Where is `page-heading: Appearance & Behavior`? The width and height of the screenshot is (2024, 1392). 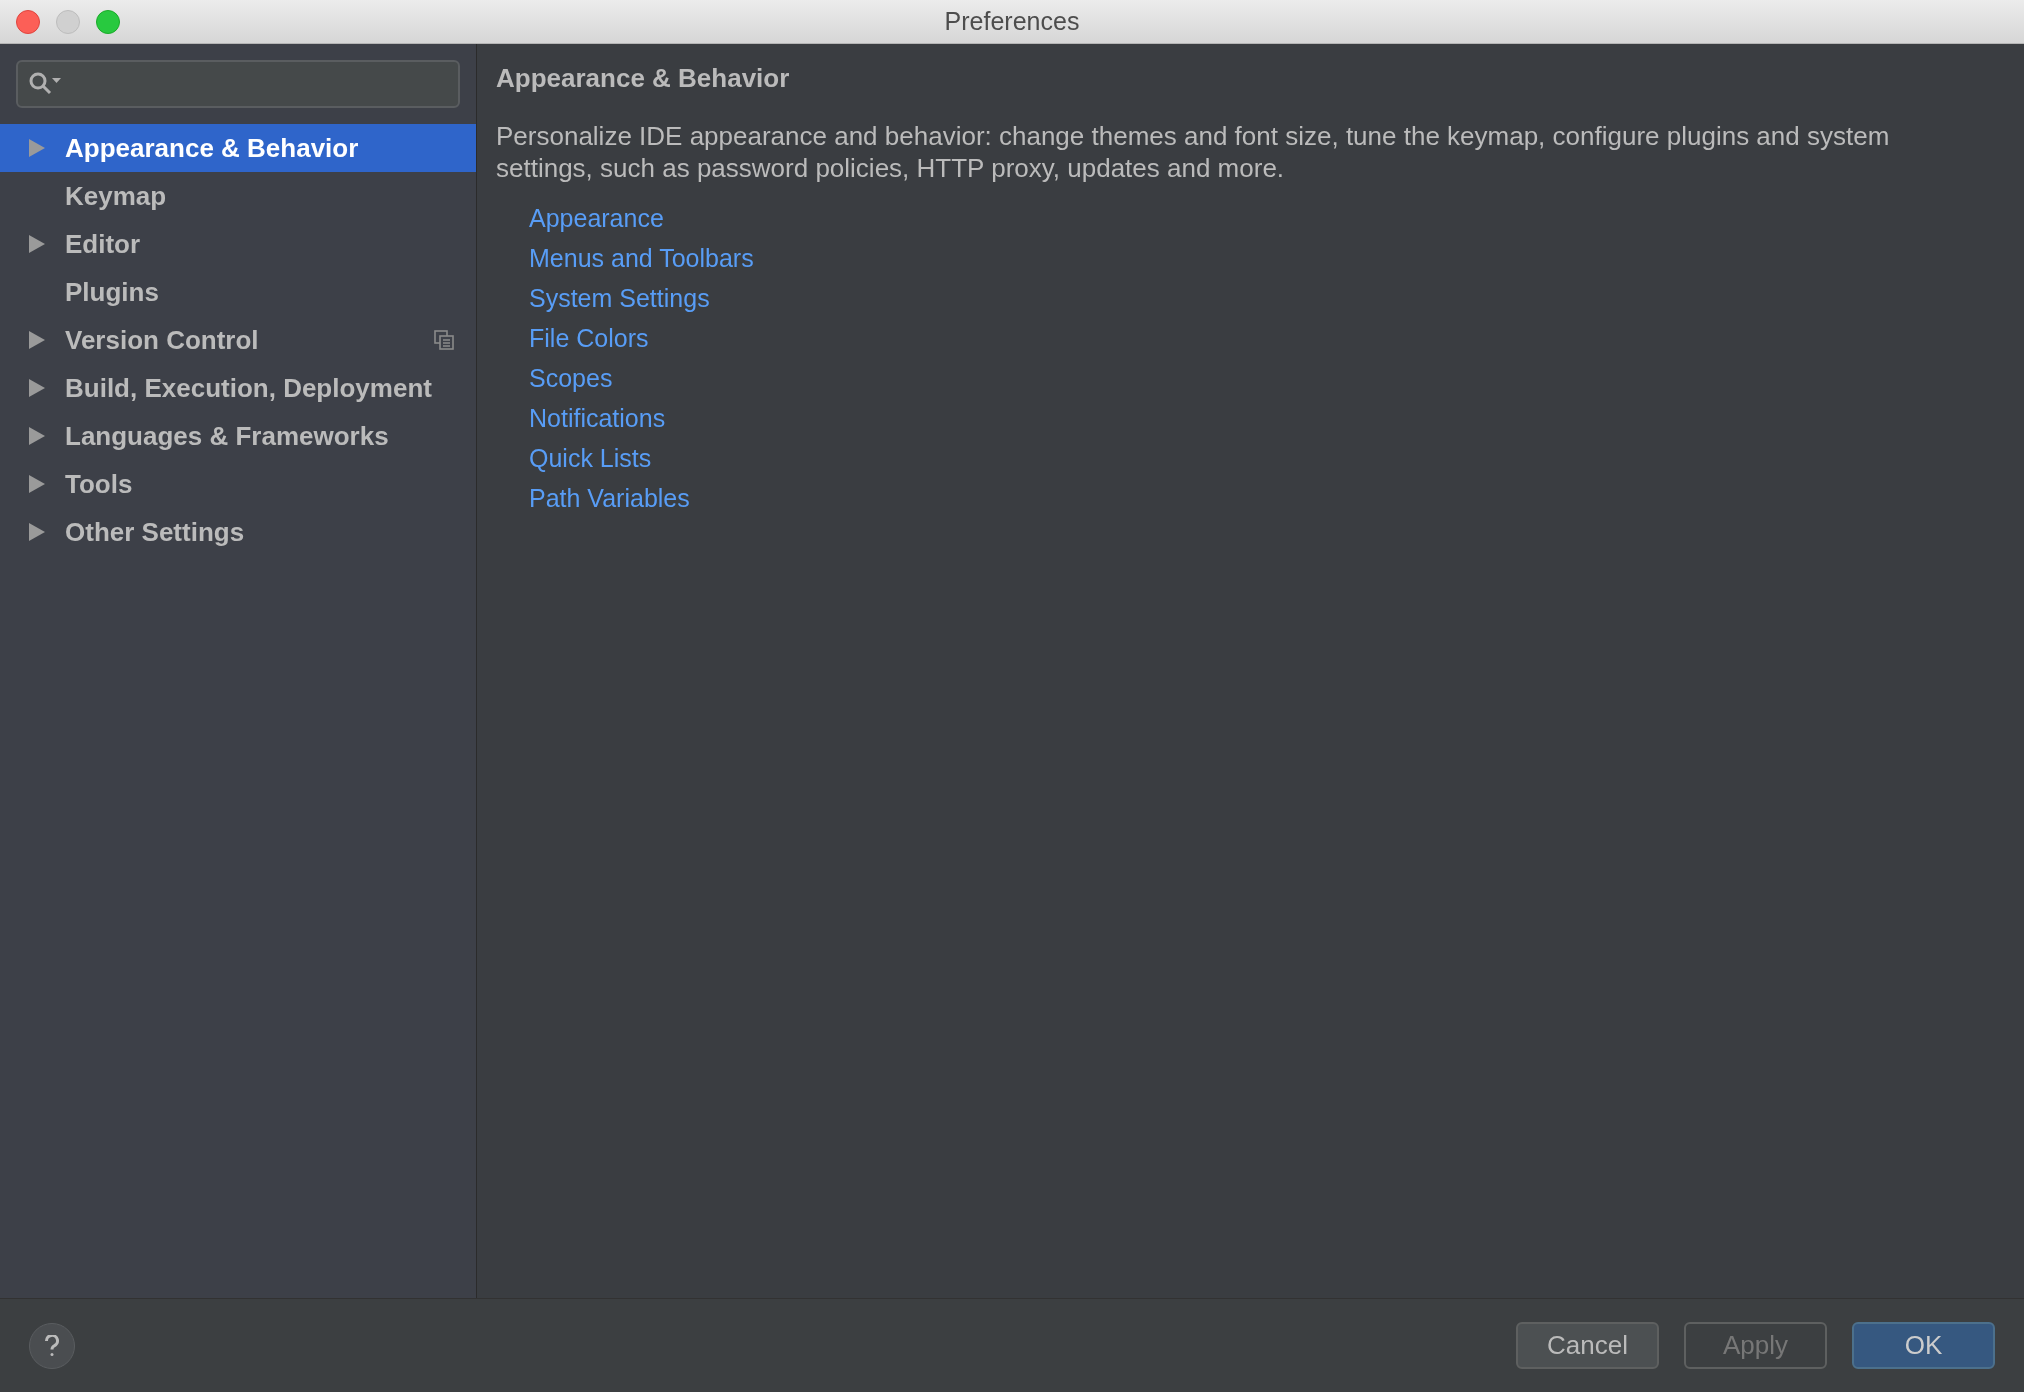 page-heading: Appearance & Behavior is located at coordinates (643, 78).